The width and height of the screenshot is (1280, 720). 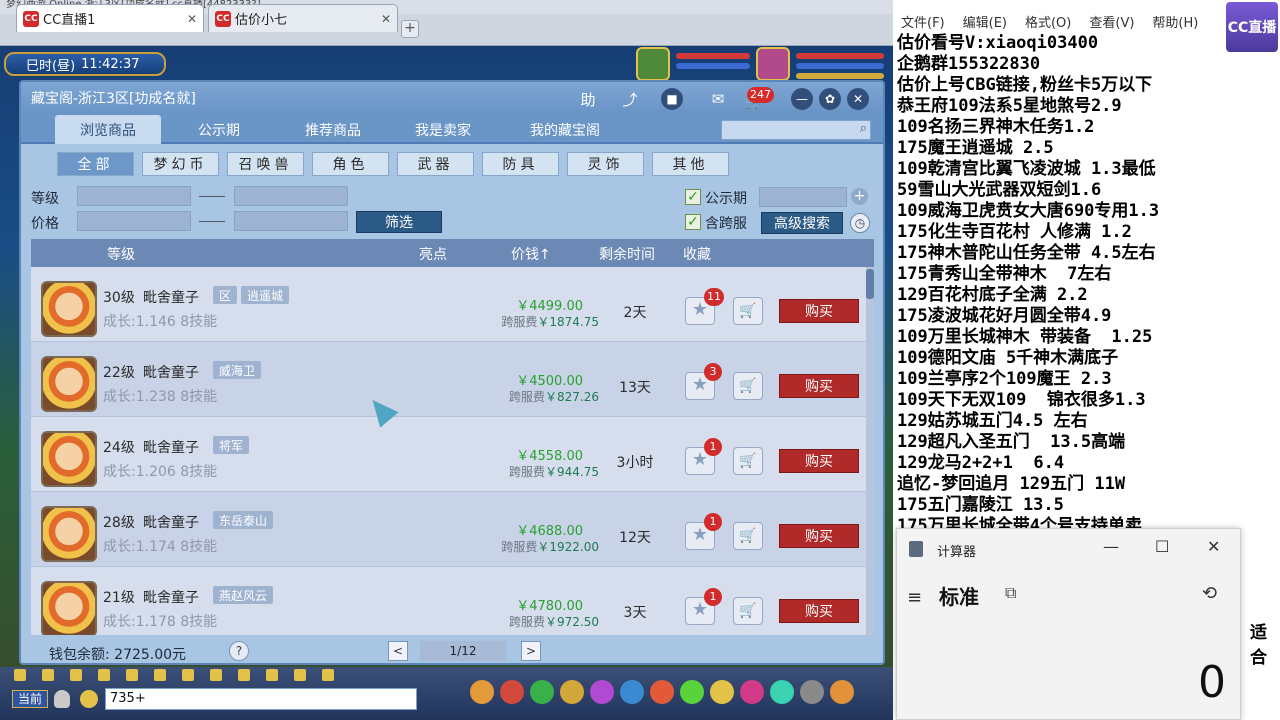 I want to click on player-portrait-icon, so click(x=773, y=64).